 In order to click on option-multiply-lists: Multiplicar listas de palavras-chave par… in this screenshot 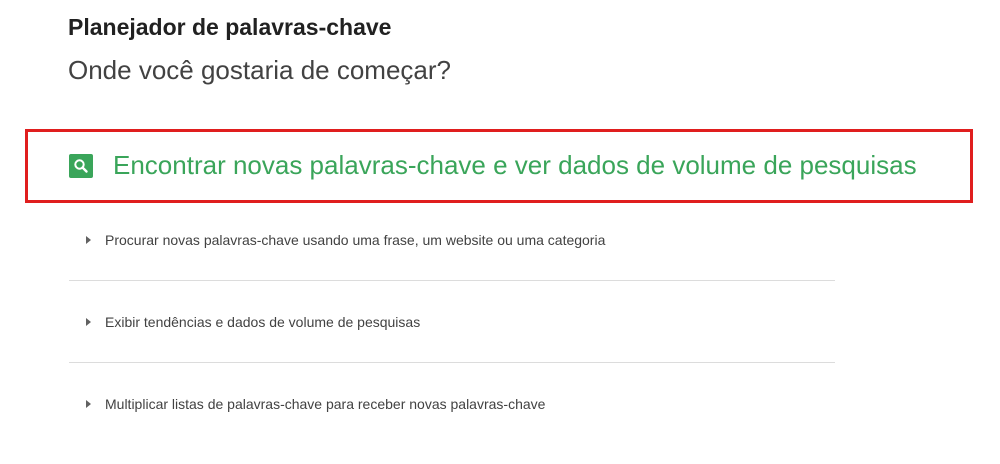, I will do `click(315, 404)`.